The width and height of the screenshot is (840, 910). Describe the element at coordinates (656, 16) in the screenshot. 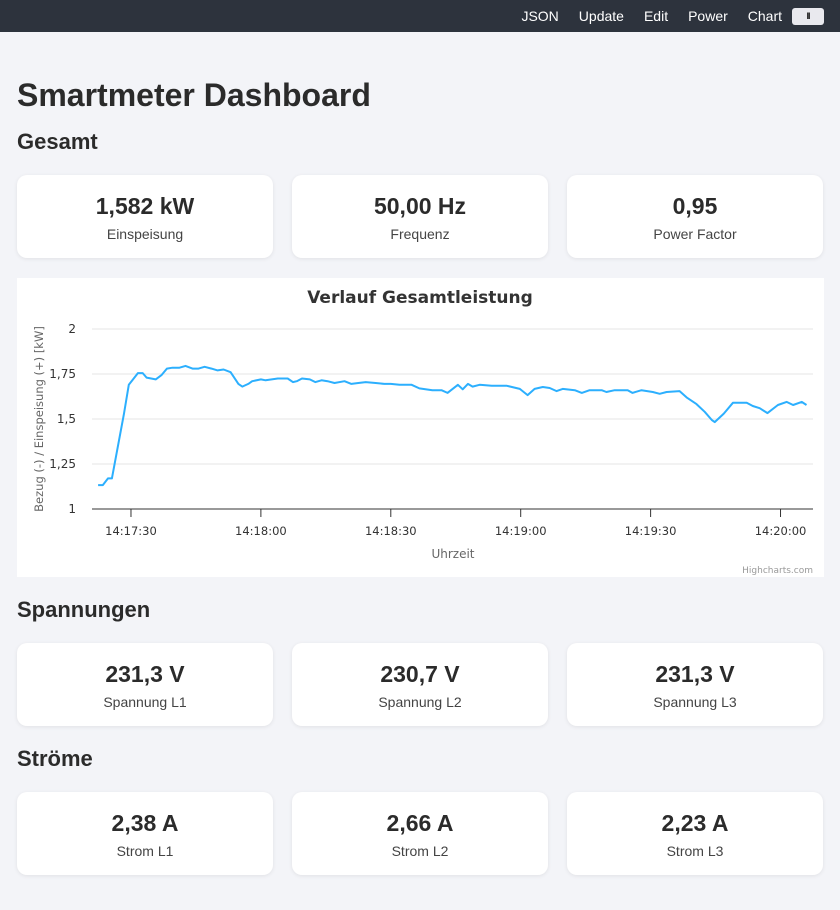

I see `nav-edit: Edit` at that location.